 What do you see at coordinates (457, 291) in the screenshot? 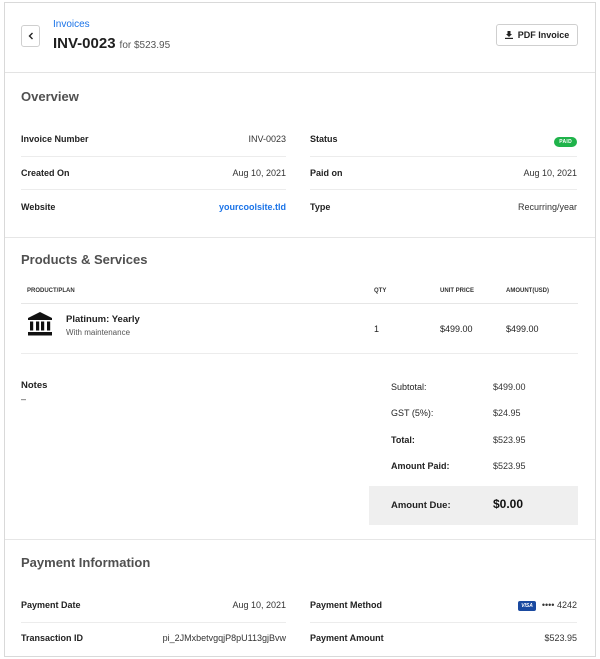
I see `column-header-unit-price: UNIT PRICE` at bounding box center [457, 291].